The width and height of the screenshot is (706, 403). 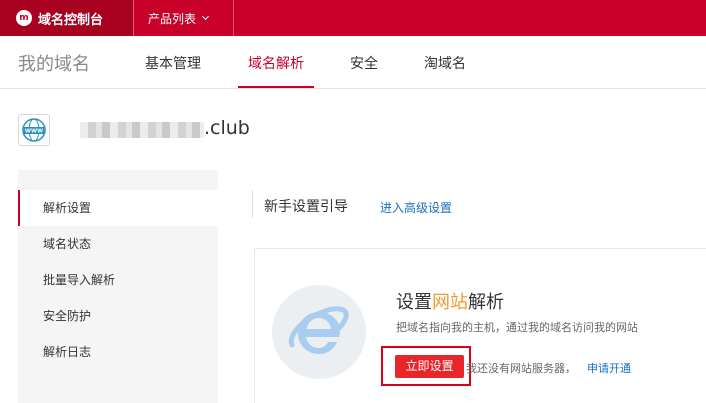 What do you see at coordinates (118, 352) in the screenshot?
I see `sidebar-item-resolution-log: 解析日志` at bounding box center [118, 352].